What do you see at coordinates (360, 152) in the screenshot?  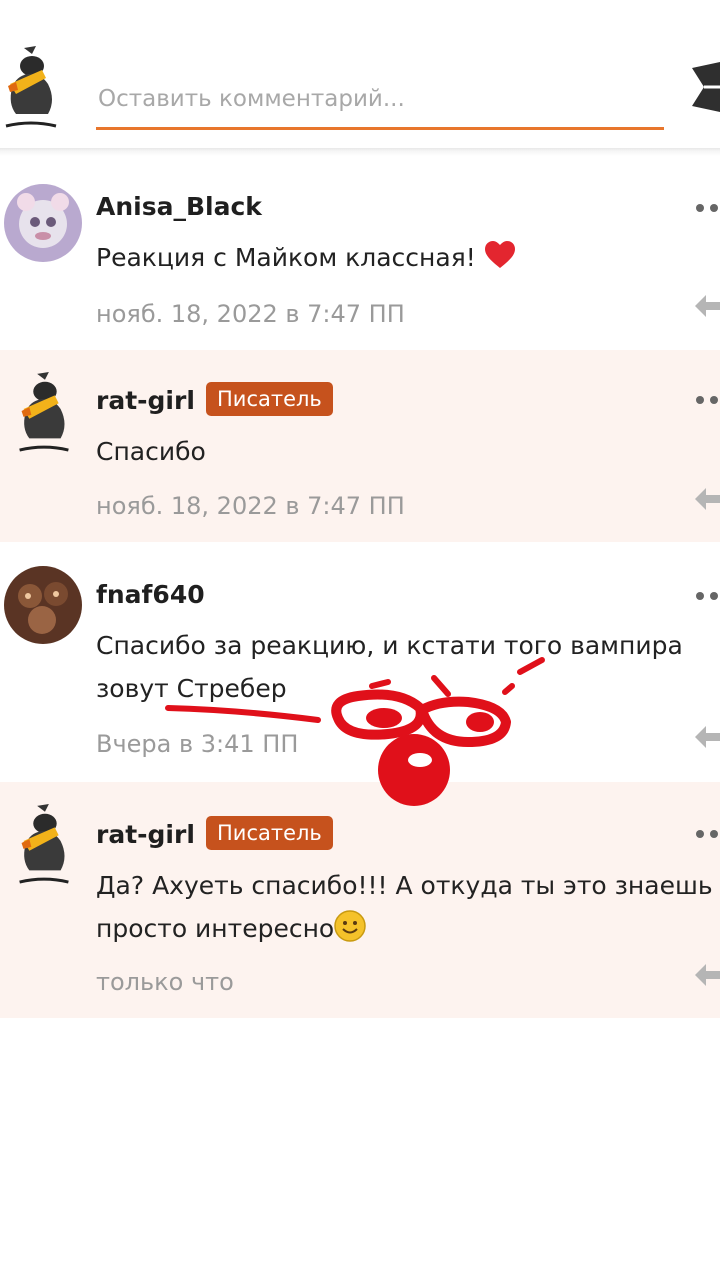 I see `divider` at bounding box center [360, 152].